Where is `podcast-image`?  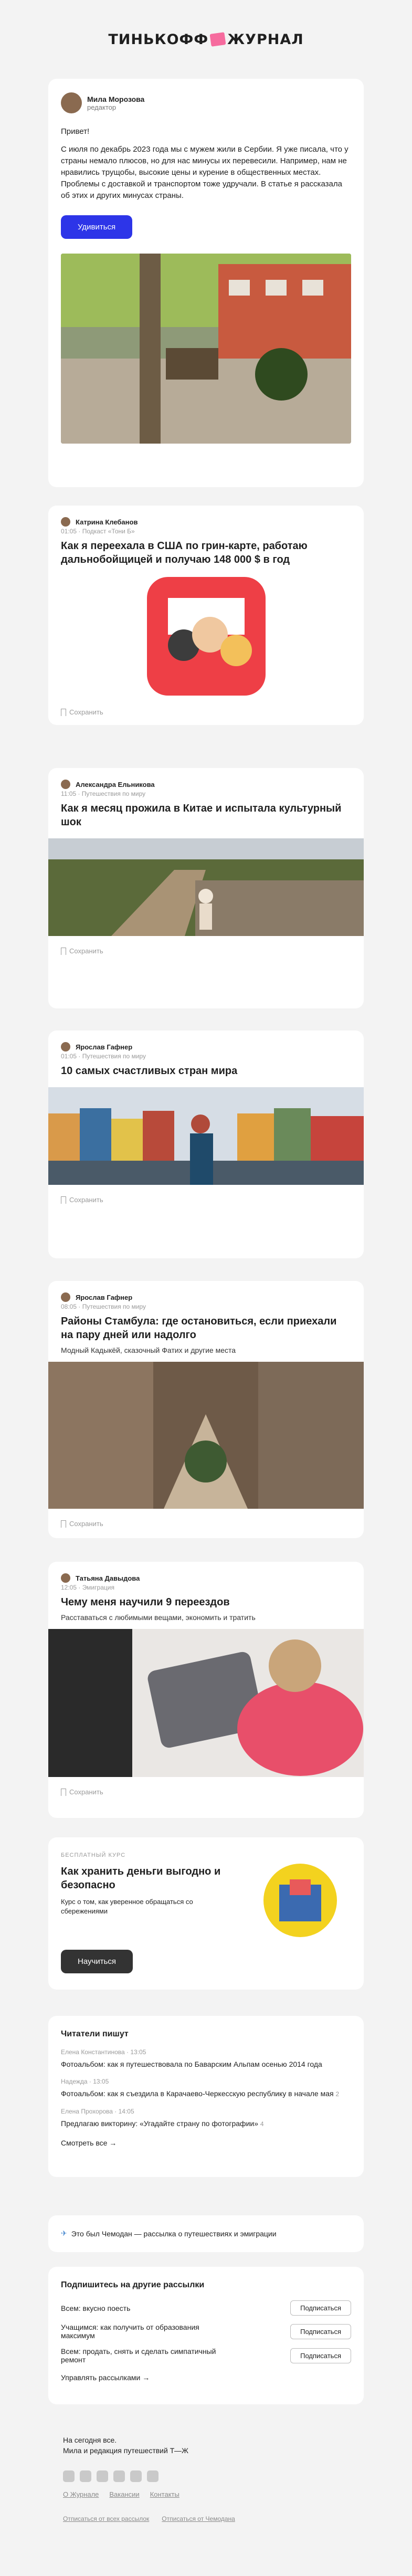 podcast-image is located at coordinates (206, 636).